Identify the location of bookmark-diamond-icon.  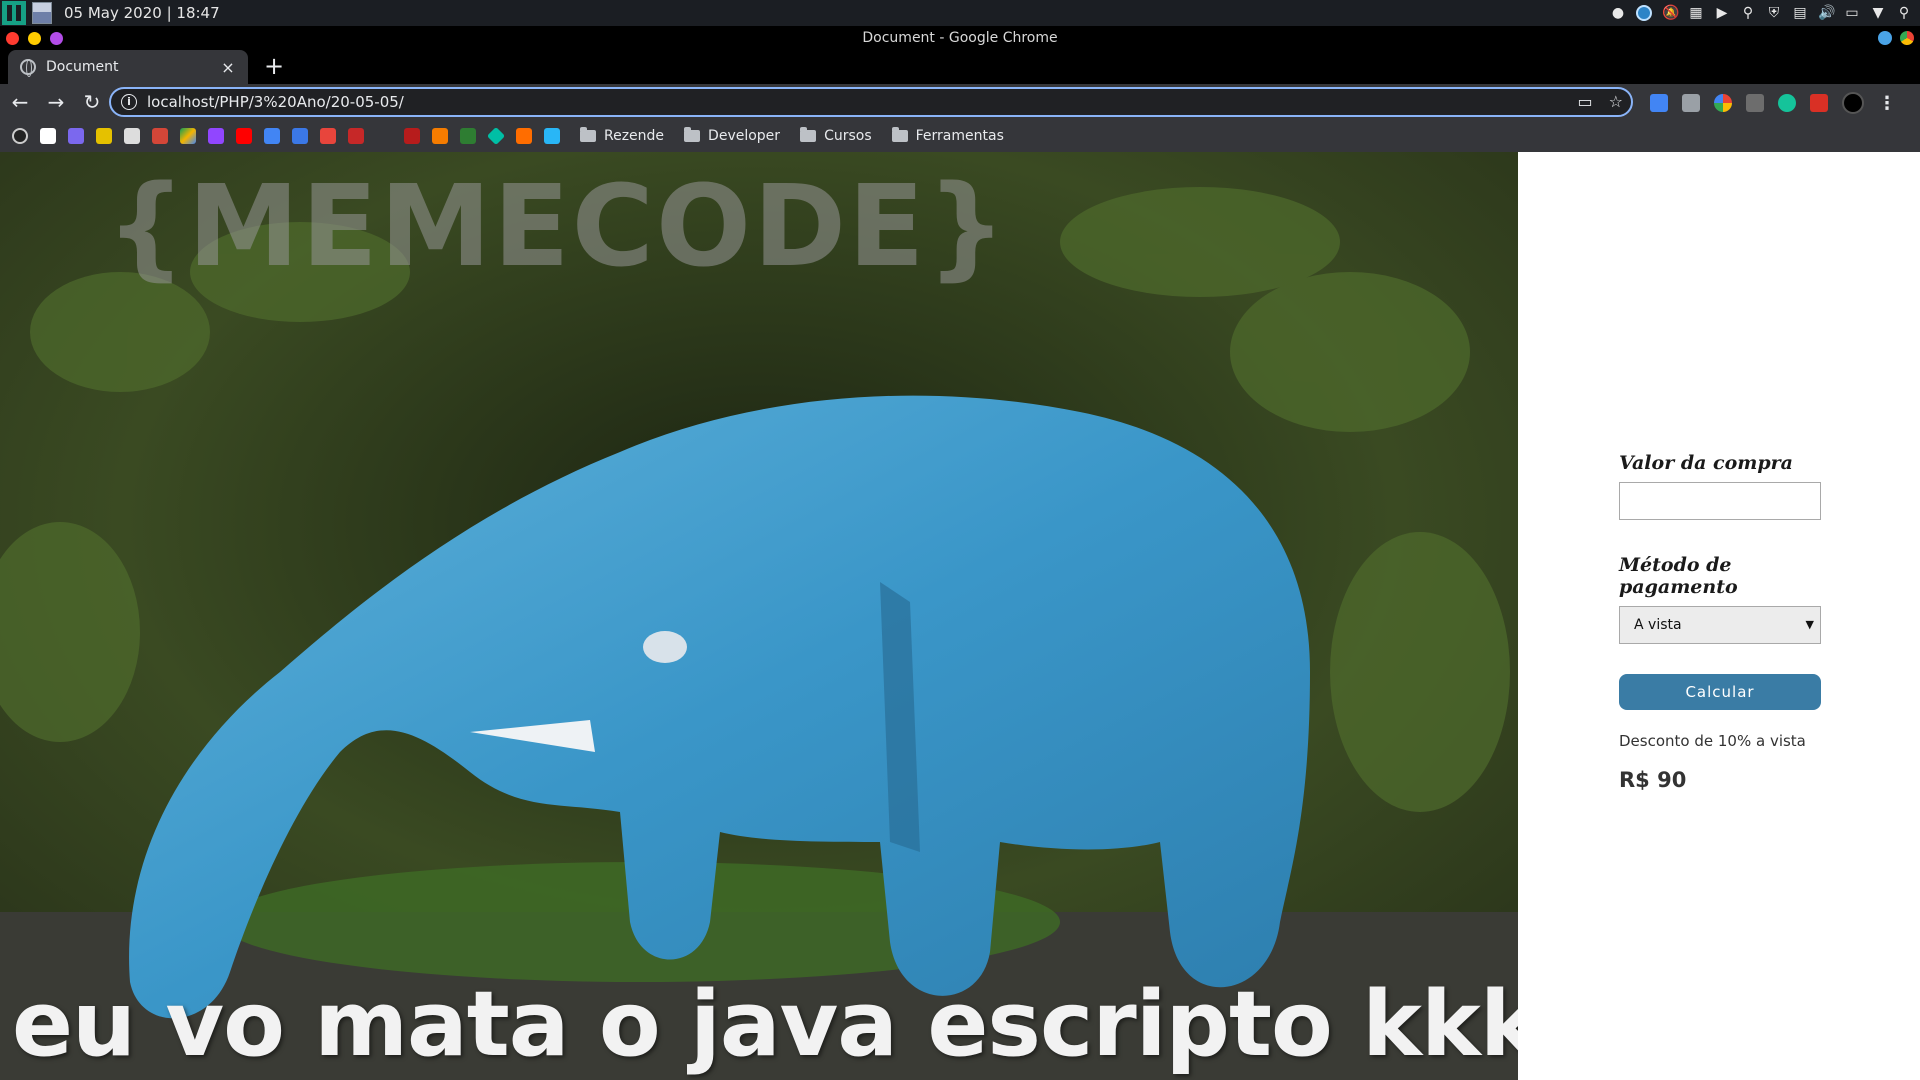
(496, 136).